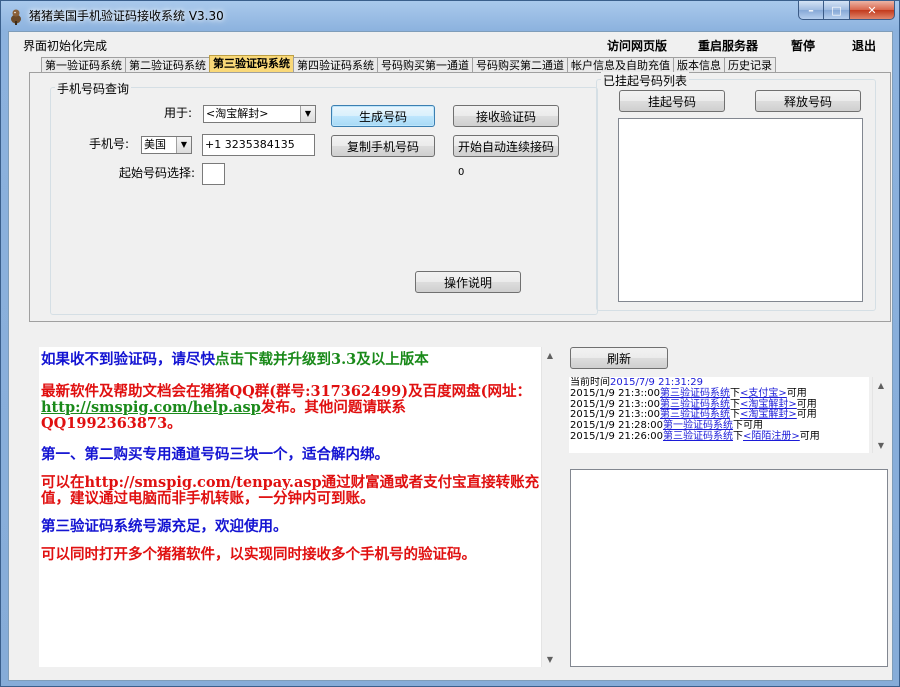 Image resolution: width=900 pixels, height=687 pixels. I want to click on notice-paragraph-2-text: 最新软件及帮助文档会在猪猪QQ群(群号:317362499)及百度网盘(网址：, so click(286, 391).